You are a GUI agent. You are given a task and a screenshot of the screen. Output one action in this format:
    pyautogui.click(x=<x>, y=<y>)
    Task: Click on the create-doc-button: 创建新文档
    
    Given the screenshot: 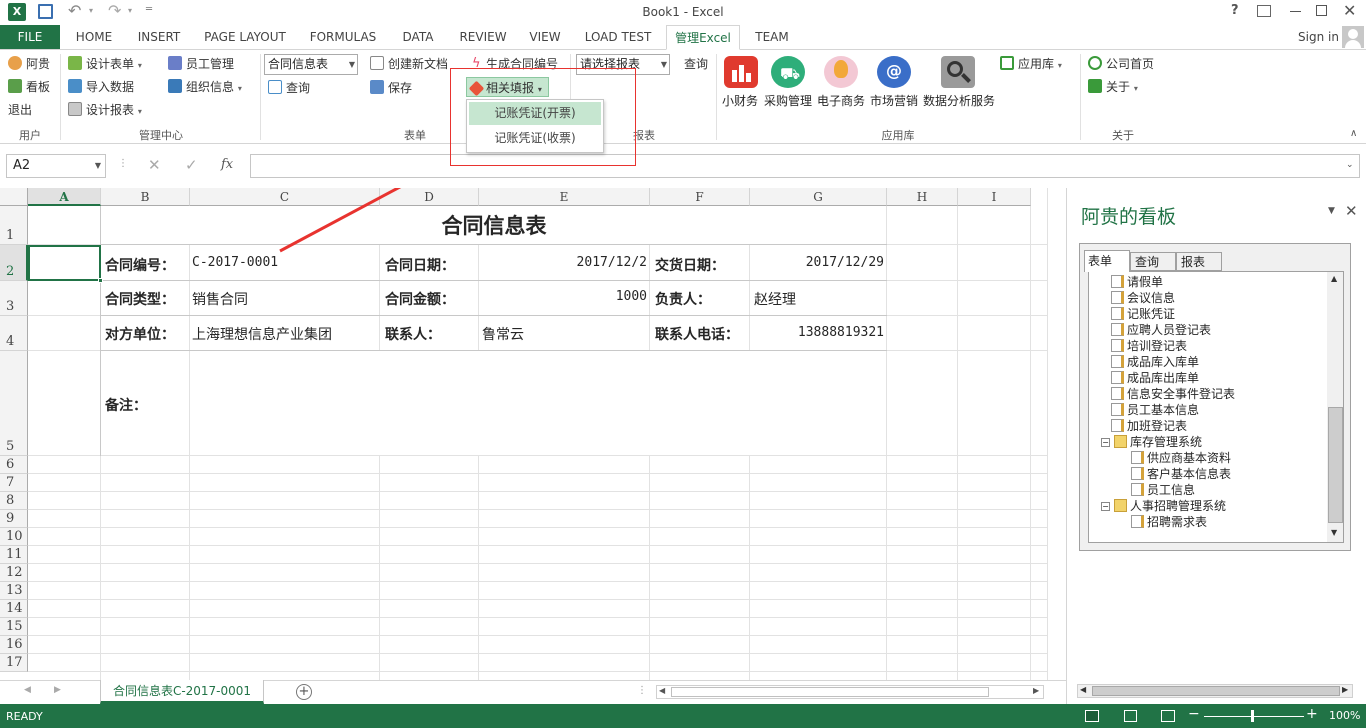 What is the action you would take?
    pyautogui.click(x=409, y=64)
    